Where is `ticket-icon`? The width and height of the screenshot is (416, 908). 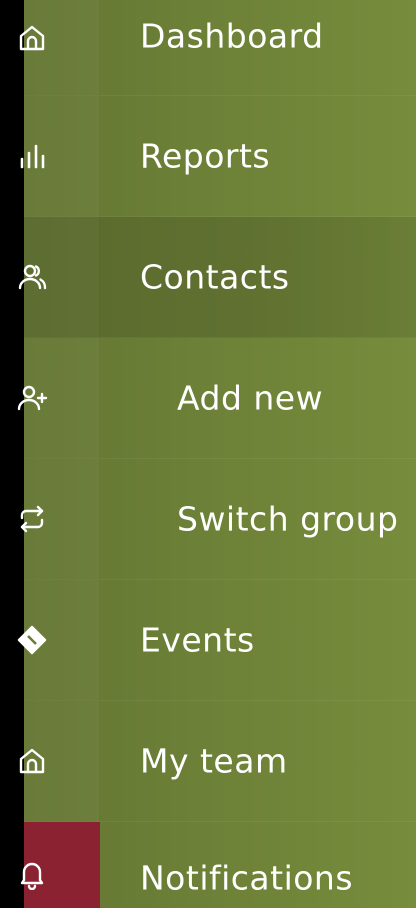 ticket-icon is located at coordinates (32, 640).